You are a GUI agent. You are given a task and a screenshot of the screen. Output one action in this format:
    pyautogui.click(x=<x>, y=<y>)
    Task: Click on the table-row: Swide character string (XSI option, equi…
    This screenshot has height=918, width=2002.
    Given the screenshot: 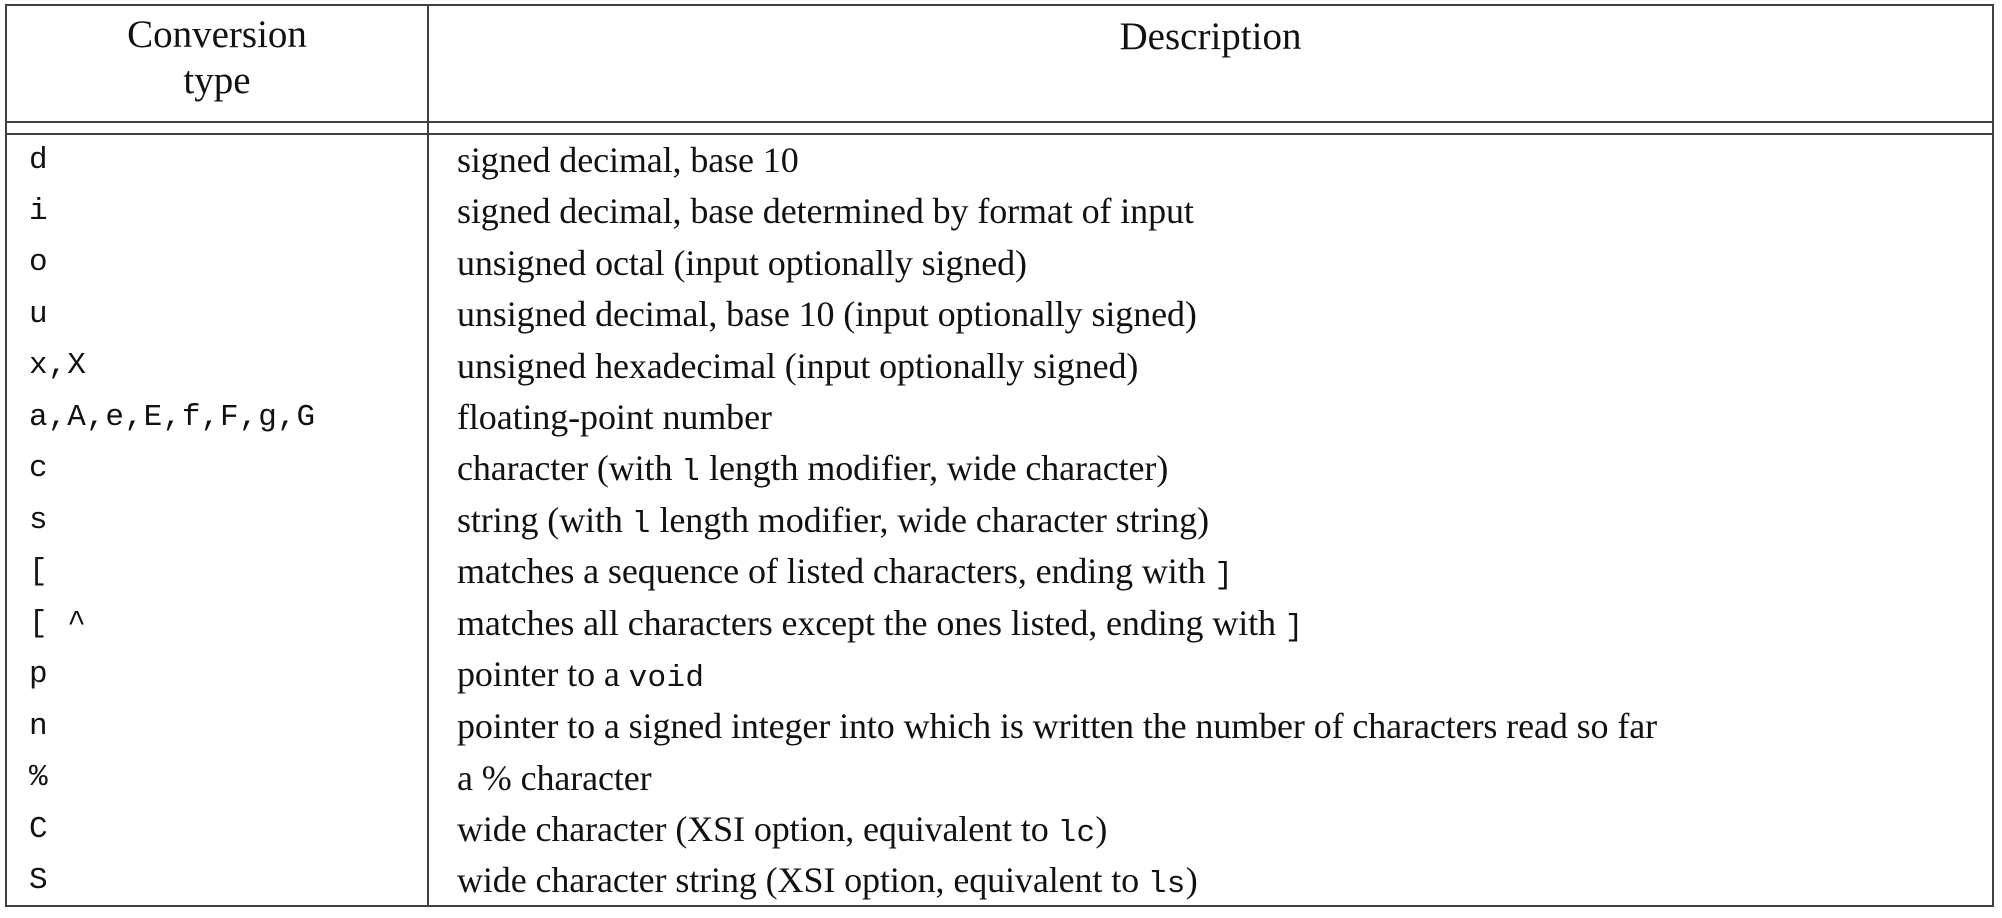 What is the action you would take?
    pyautogui.click(x=999, y=881)
    